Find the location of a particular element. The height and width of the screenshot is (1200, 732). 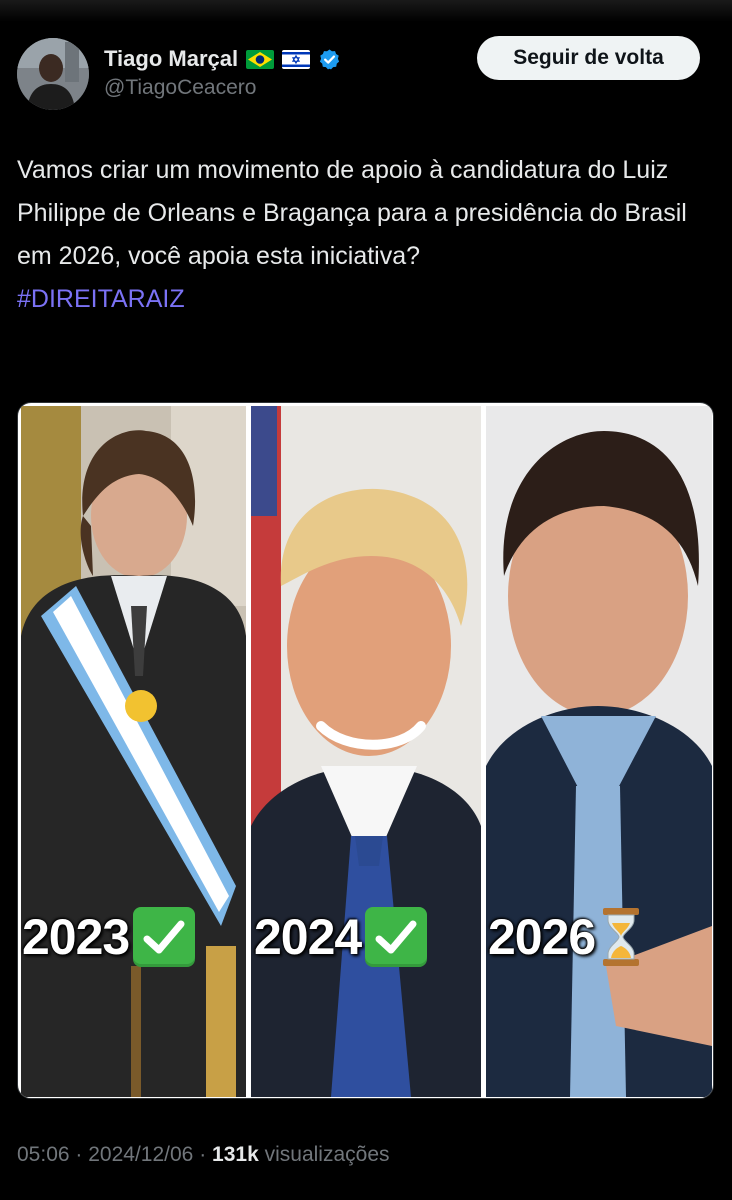

views-count: 131k is located at coordinates (235, 1154).